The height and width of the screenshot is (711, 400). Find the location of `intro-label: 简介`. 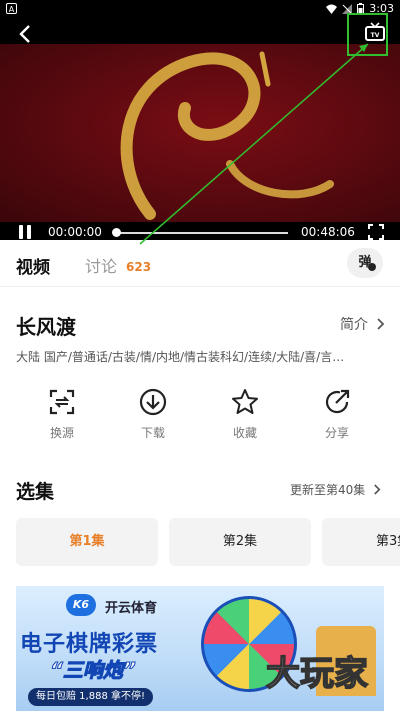

intro-label: 简介 is located at coordinates (354, 325).